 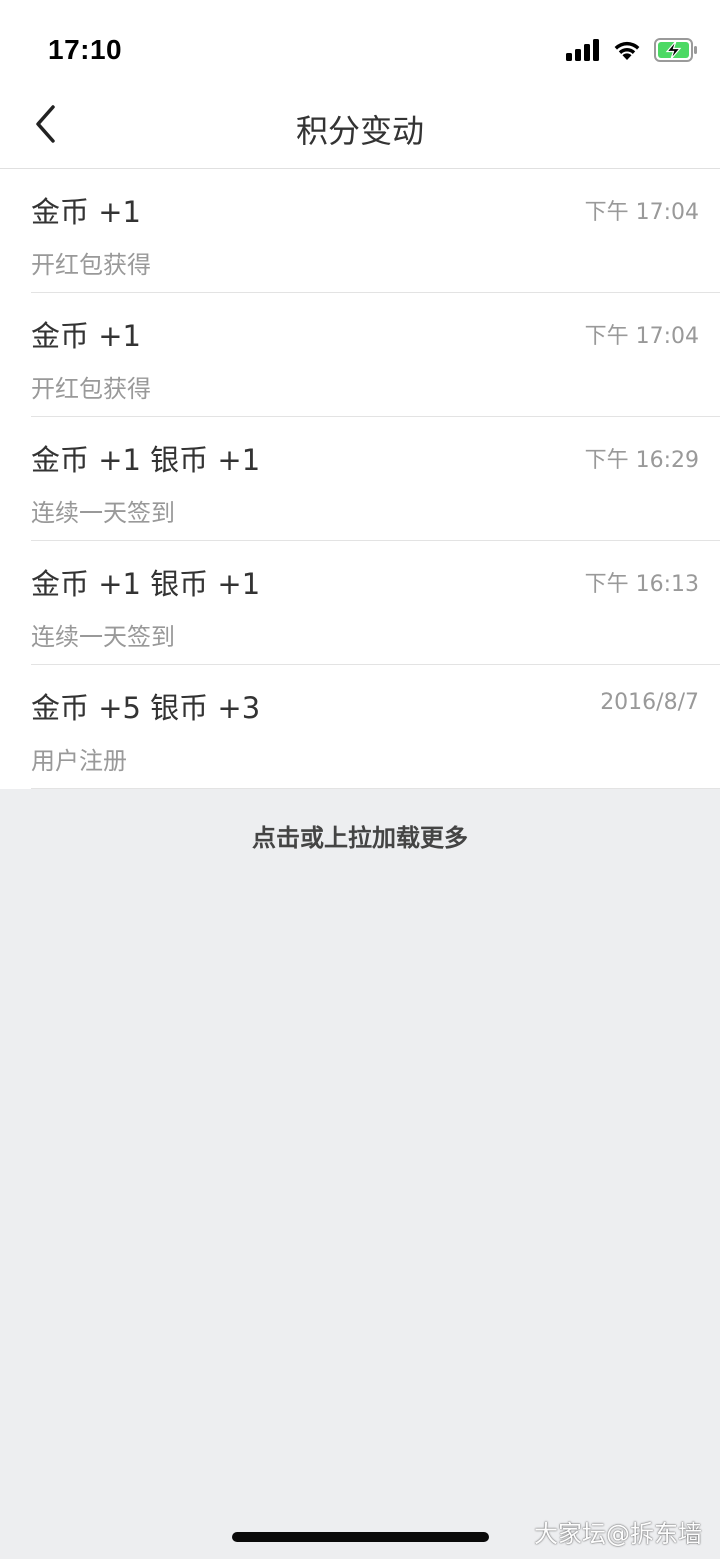 I want to click on record-title: 金币 +5 银币 +3, so click(x=146, y=708).